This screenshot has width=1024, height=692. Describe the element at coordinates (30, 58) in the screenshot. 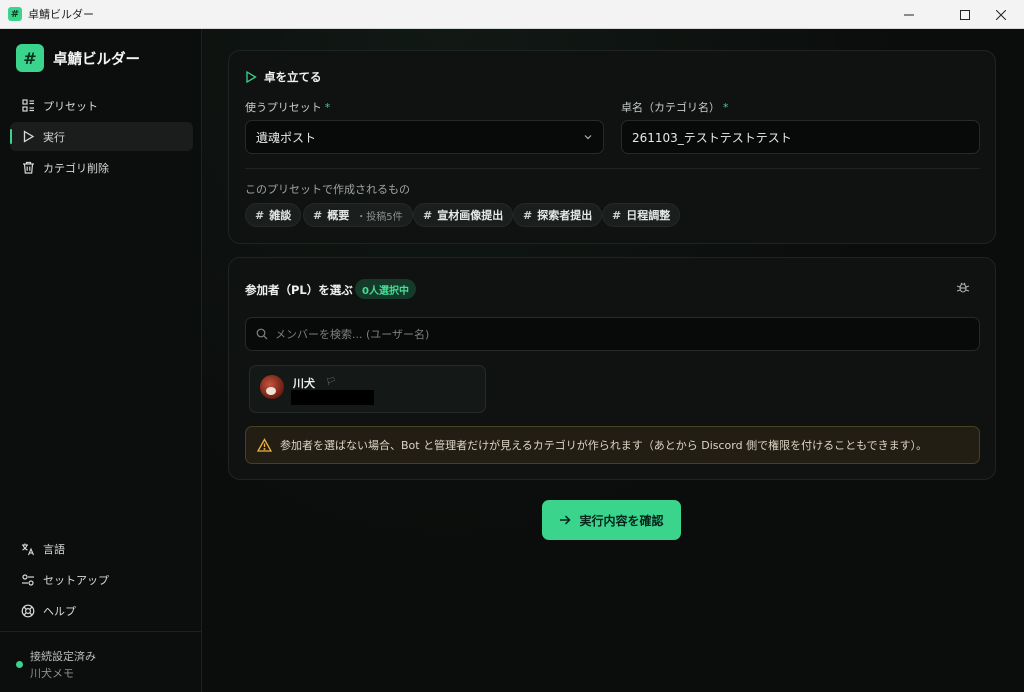

I see `brand-hash-icon: #` at that location.